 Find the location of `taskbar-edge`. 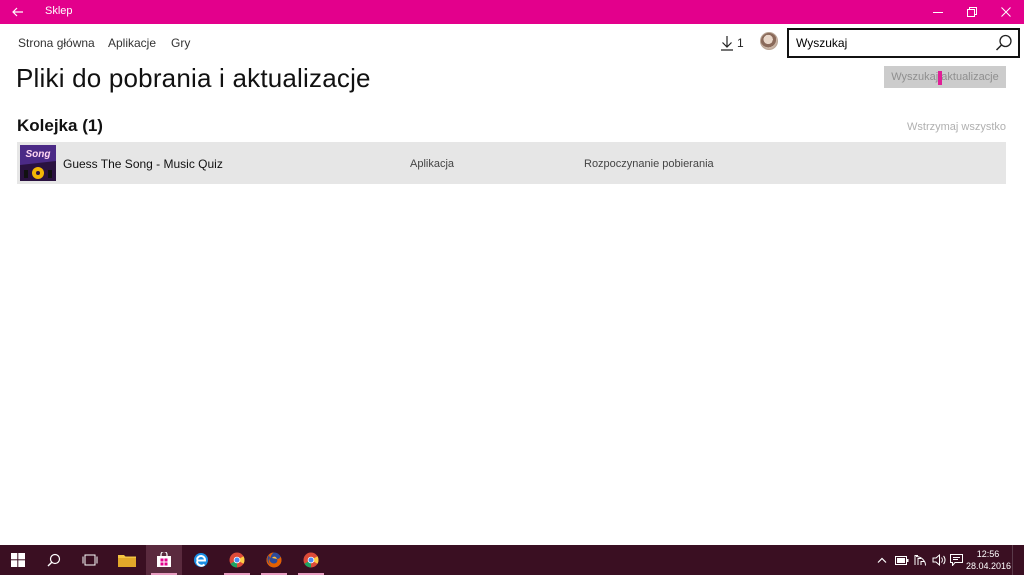

taskbar-edge is located at coordinates (201, 560).